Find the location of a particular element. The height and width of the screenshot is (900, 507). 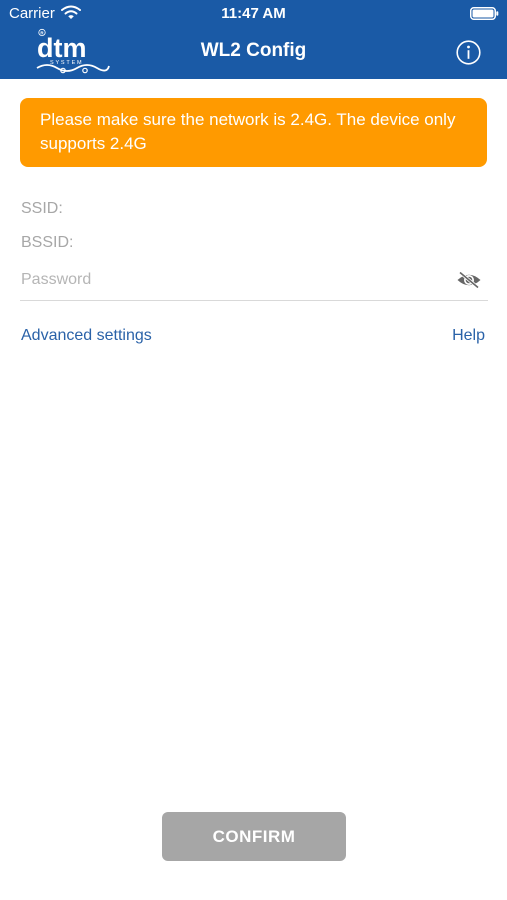

info-icon is located at coordinates (468, 52).